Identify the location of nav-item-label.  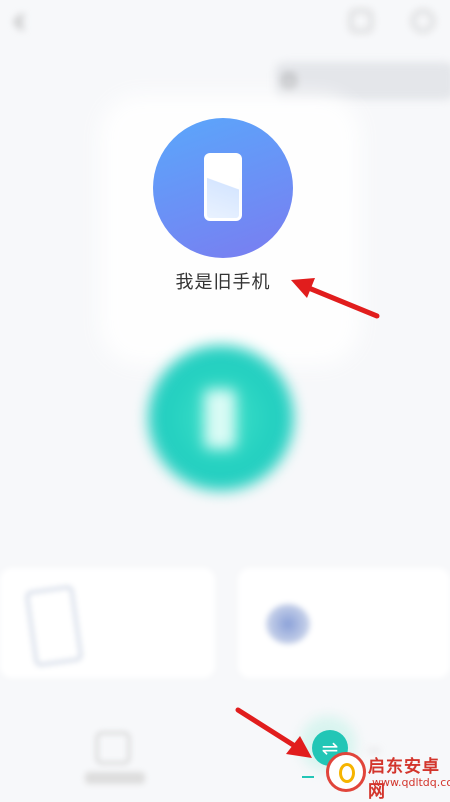
(115, 778).